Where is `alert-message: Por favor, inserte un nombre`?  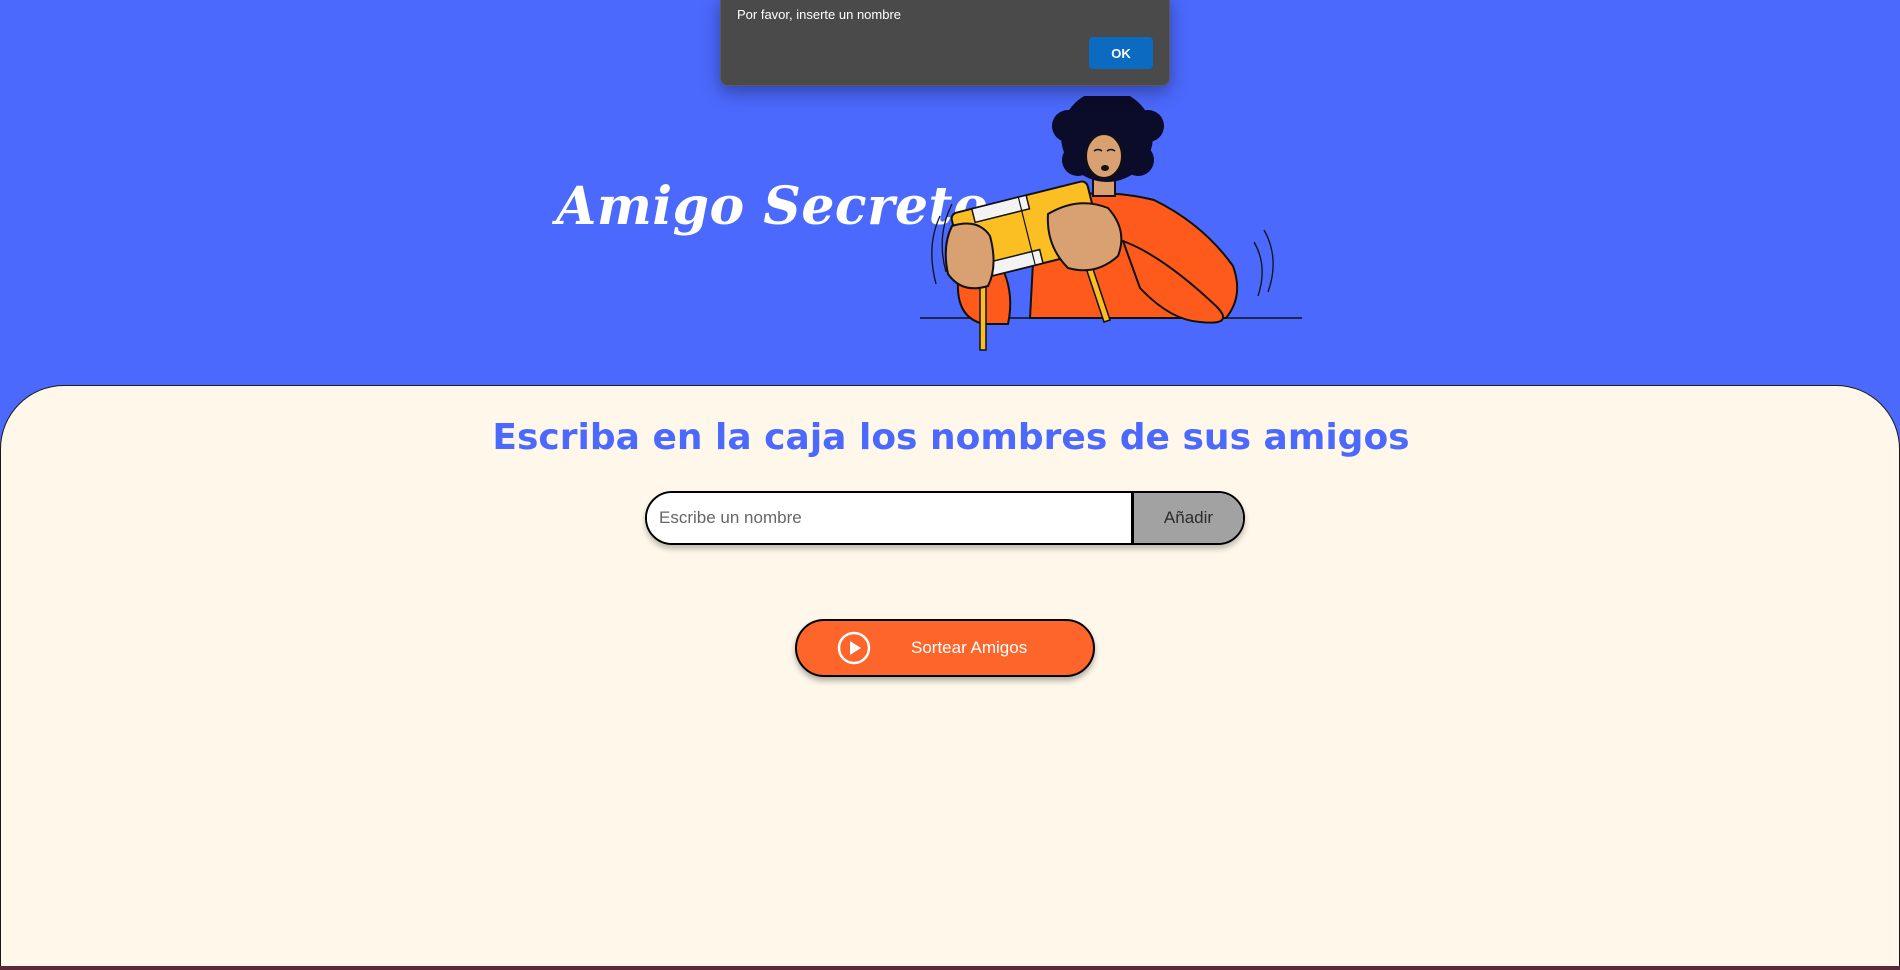
alert-message: Por favor, inserte un nombre is located at coordinates (819, 14).